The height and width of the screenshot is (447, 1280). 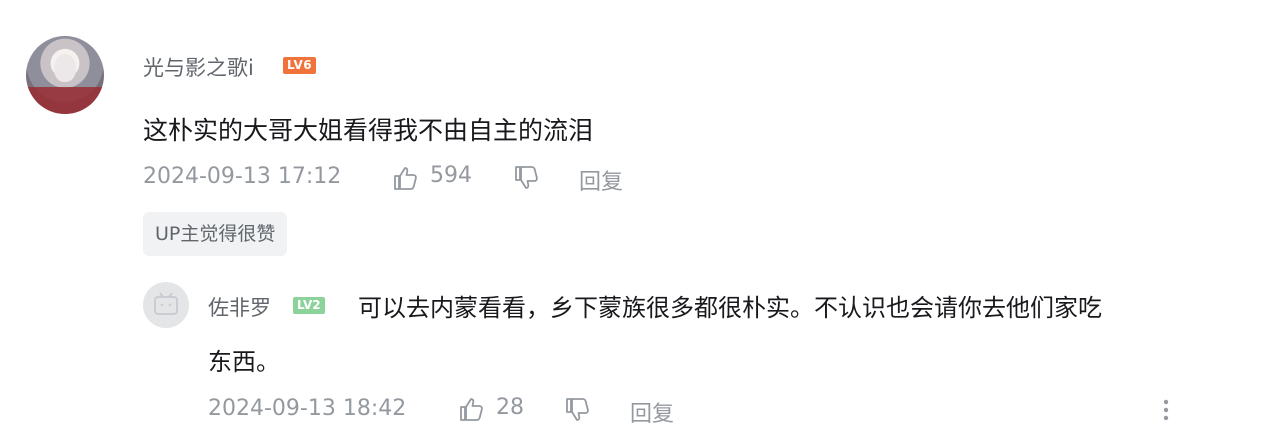 What do you see at coordinates (601, 180) in the screenshot?
I see `reply-button: 回复` at bounding box center [601, 180].